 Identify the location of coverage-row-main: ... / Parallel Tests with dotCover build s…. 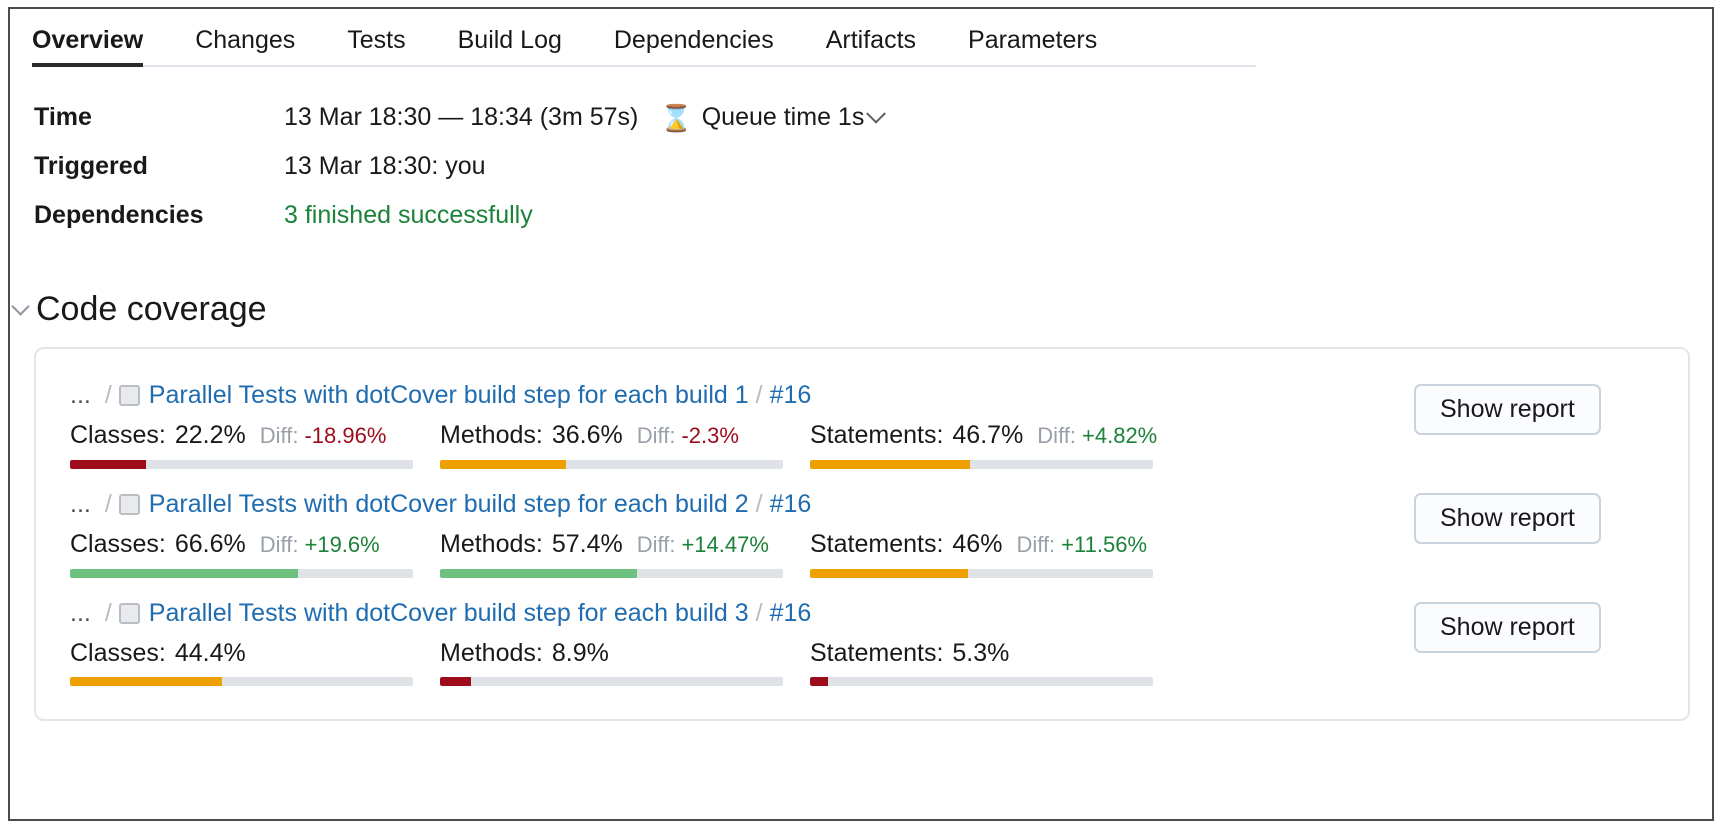
(742, 641).